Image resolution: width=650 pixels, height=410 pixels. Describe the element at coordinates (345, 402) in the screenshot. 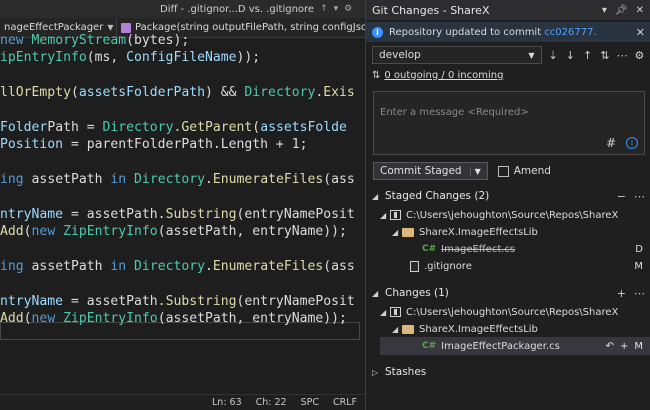

I see `line-ending: CRLF` at that location.